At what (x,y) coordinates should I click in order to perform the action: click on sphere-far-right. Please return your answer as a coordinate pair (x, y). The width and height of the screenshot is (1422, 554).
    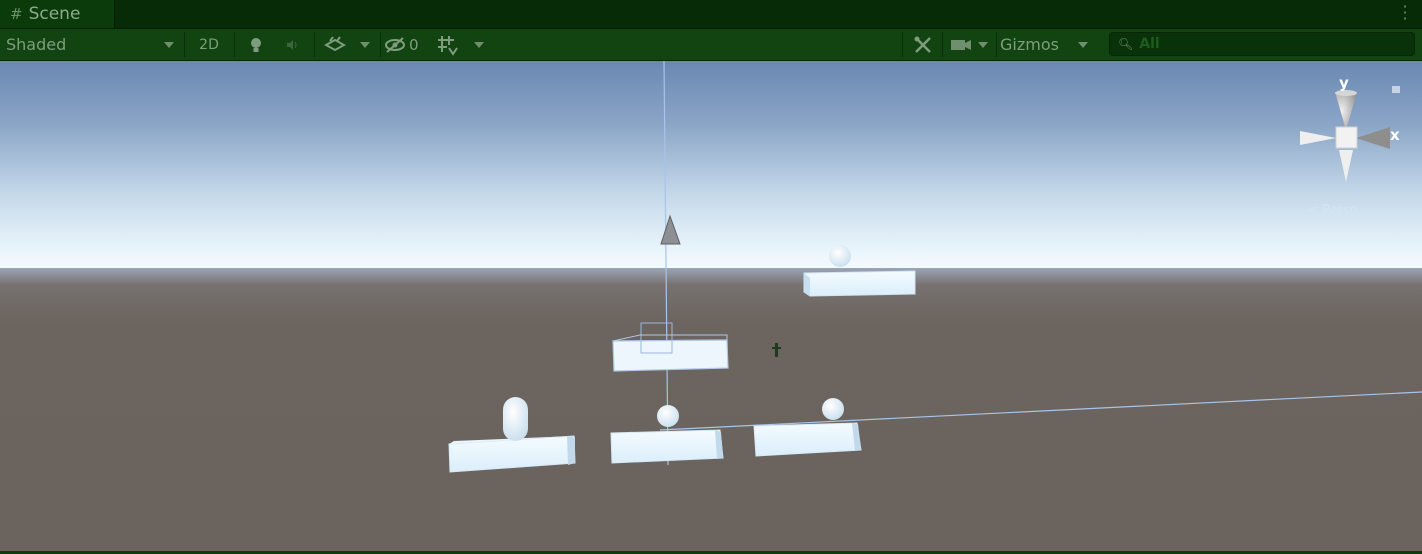
    Looking at the image, I should click on (840, 256).